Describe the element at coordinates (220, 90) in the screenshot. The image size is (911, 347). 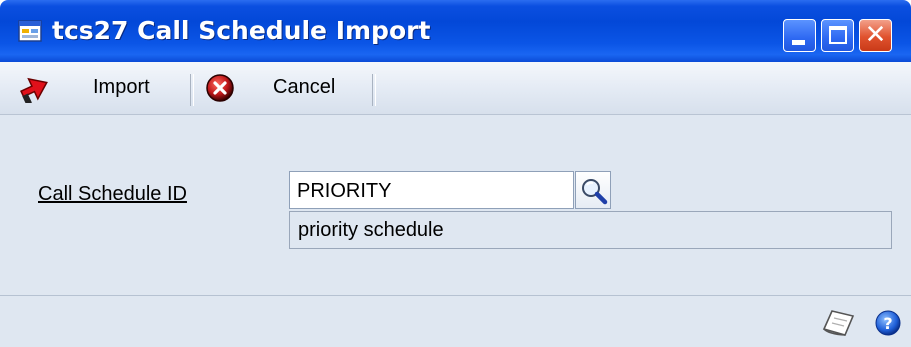
I see `cancel-x-icon` at that location.